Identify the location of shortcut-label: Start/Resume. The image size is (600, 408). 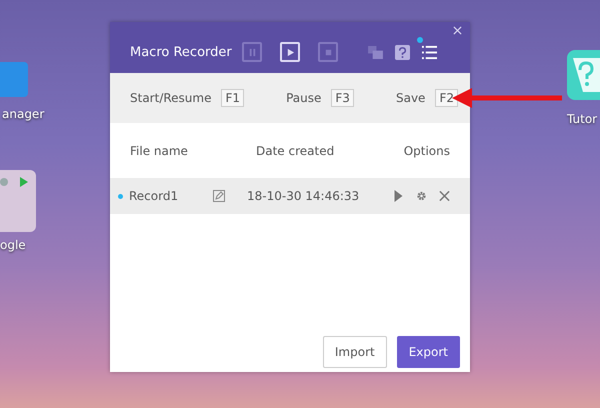
(171, 98).